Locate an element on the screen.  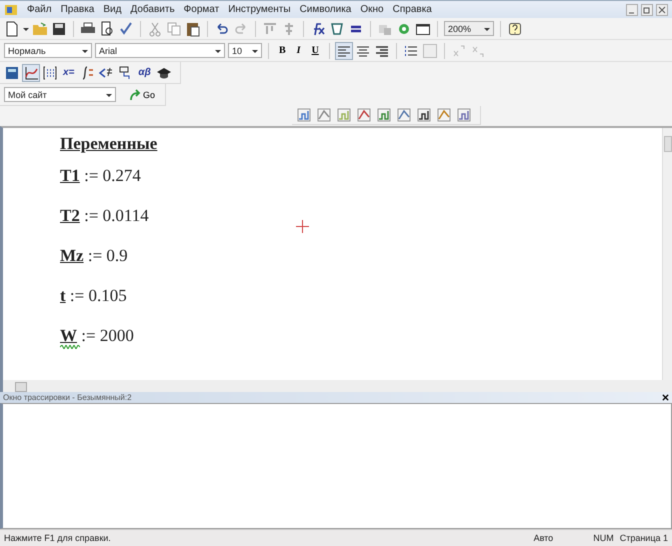
style-dropdown: Нормаль is located at coordinates (48, 50).